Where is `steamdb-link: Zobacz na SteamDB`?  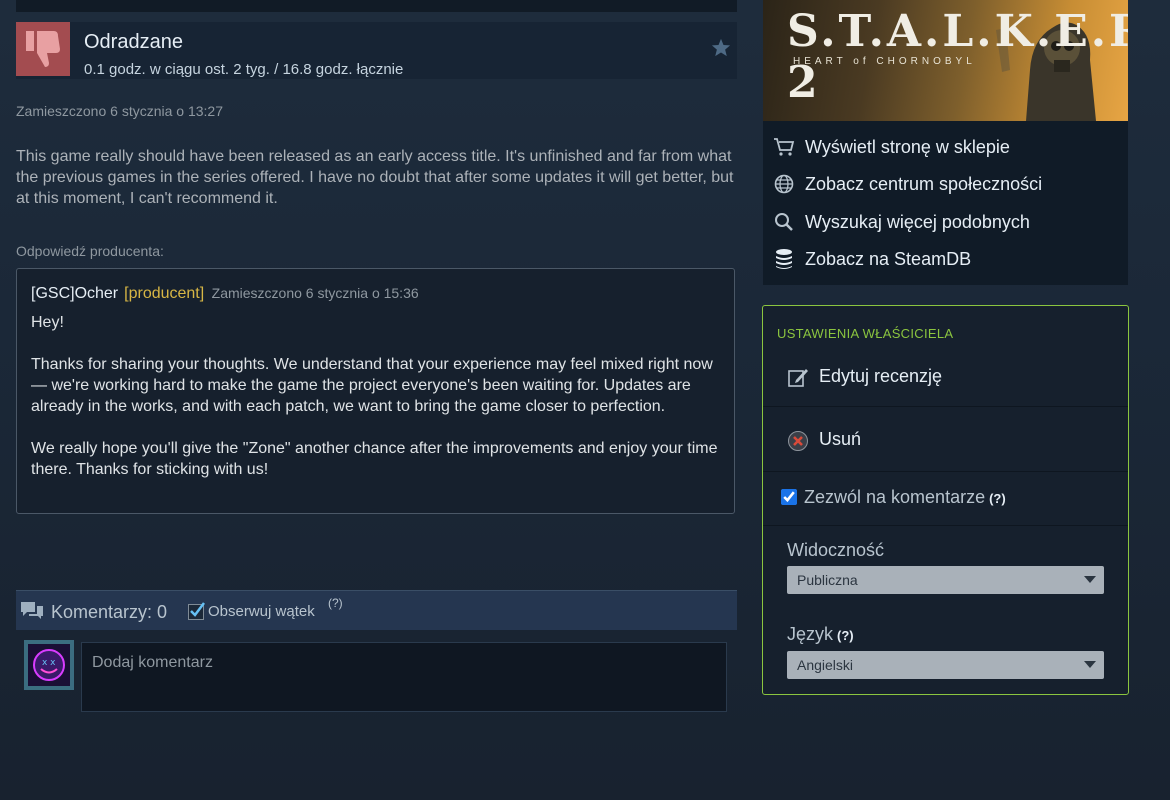
steamdb-link: Zobacz na SteamDB is located at coordinates (871, 259).